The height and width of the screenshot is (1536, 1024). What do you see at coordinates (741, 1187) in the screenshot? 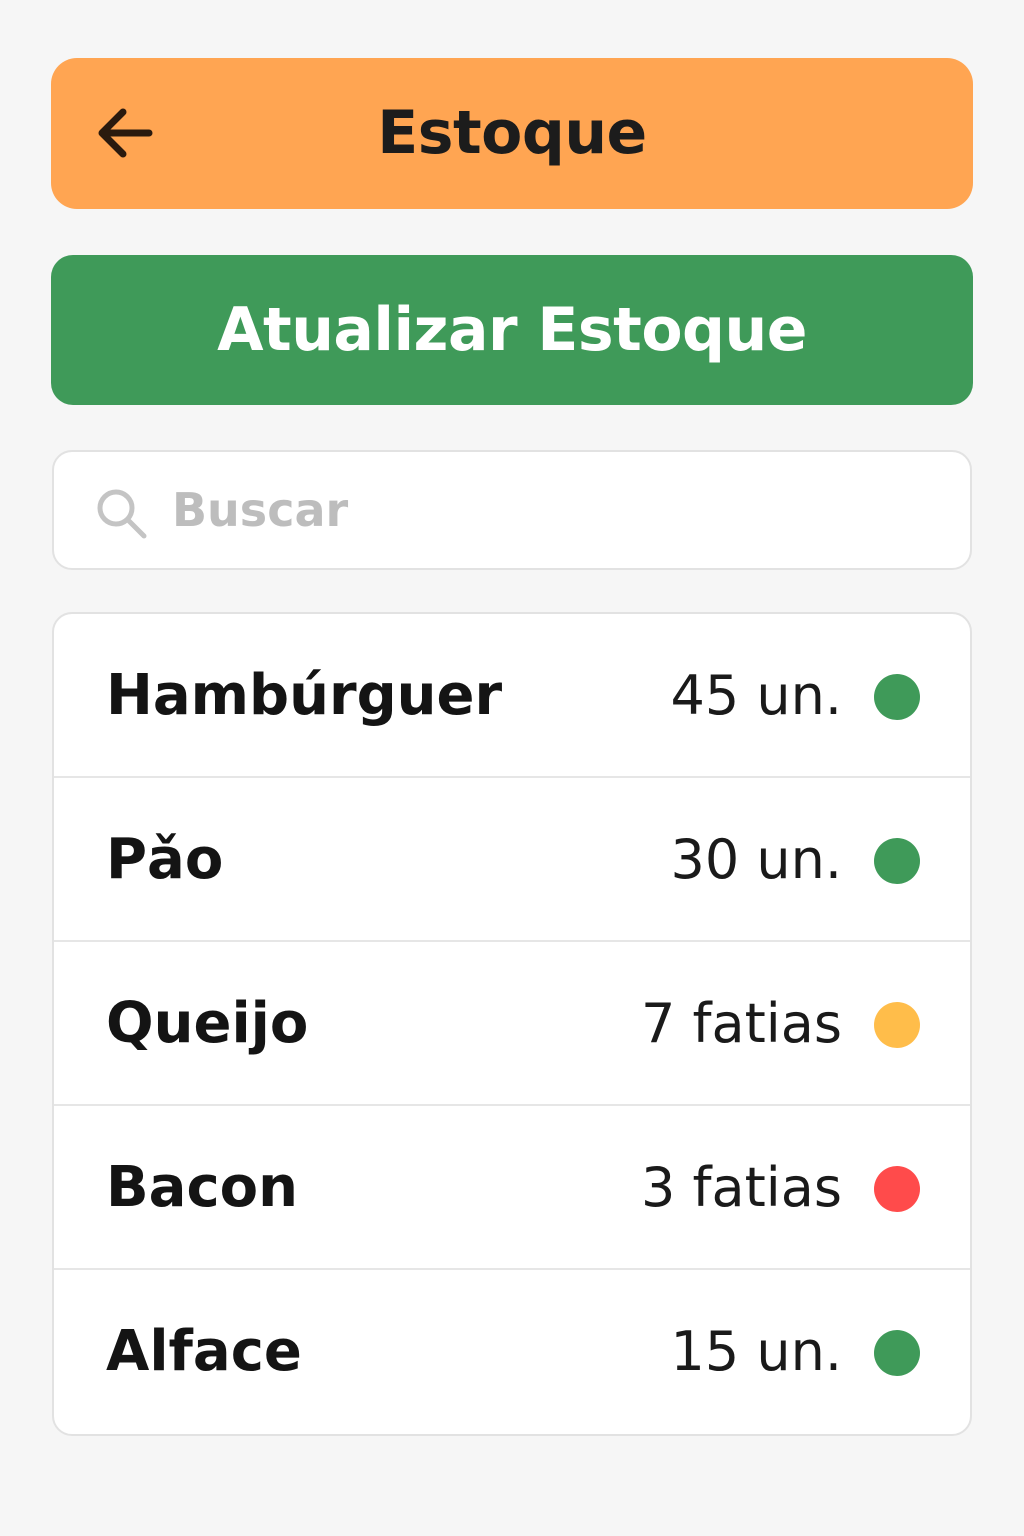
I see `item-quantity: 3 fatias` at bounding box center [741, 1187].